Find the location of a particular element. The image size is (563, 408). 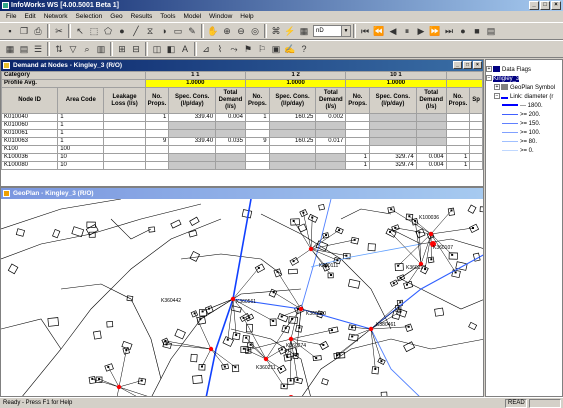

delete-row-icon: ⊟ is located at coordinates (136, 49).